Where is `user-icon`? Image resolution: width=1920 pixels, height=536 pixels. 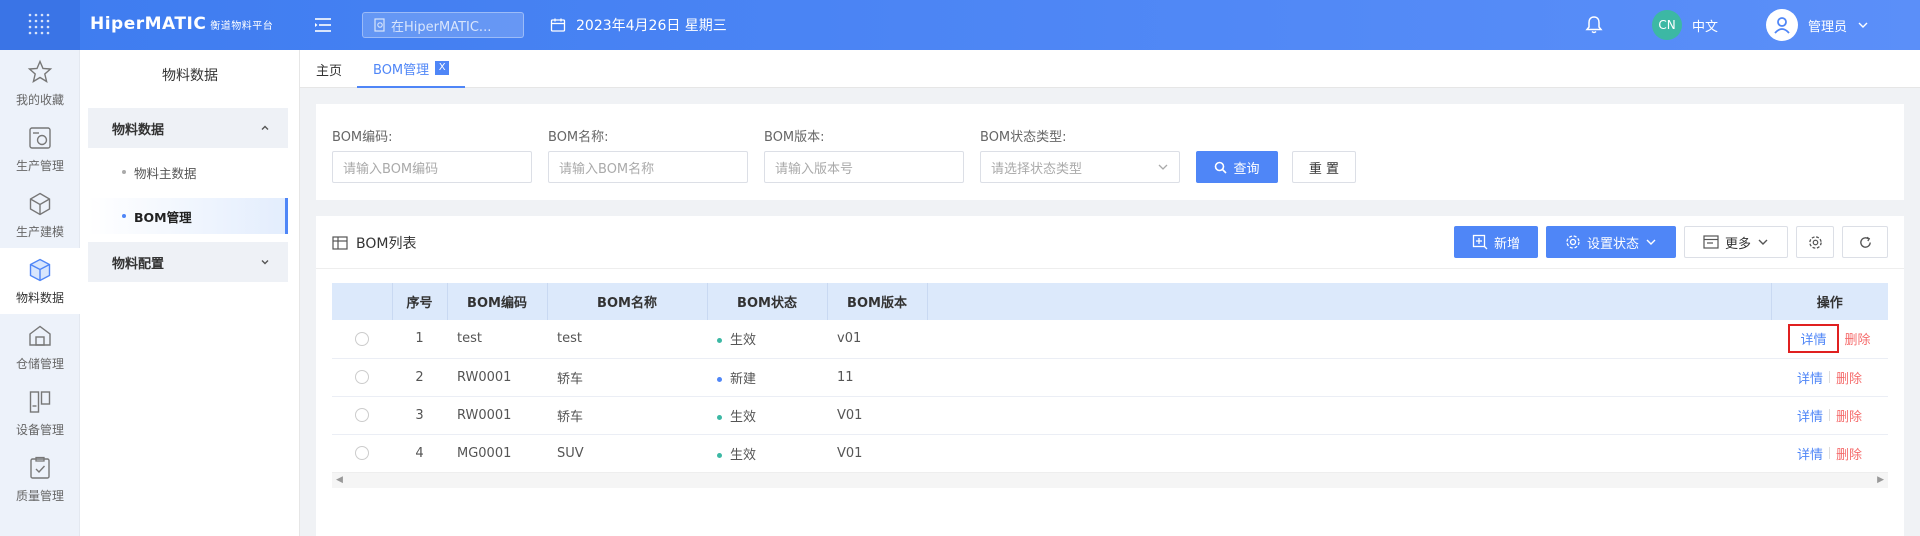
user-icon is located at coordinates (1782, 25).